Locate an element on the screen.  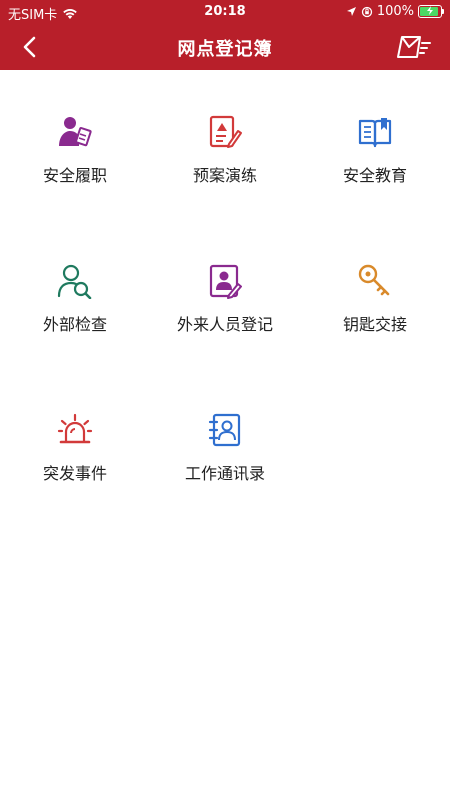
grid-label: 钥匙交接 is located at coordinates (374, 324).